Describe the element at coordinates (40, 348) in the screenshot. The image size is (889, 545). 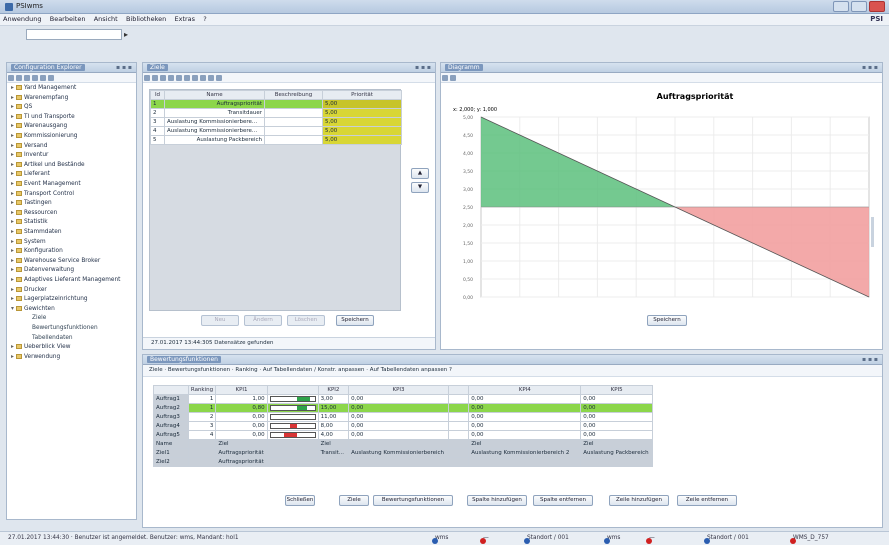
I see `tree-node: ▸ Ueberblick View` at that location.